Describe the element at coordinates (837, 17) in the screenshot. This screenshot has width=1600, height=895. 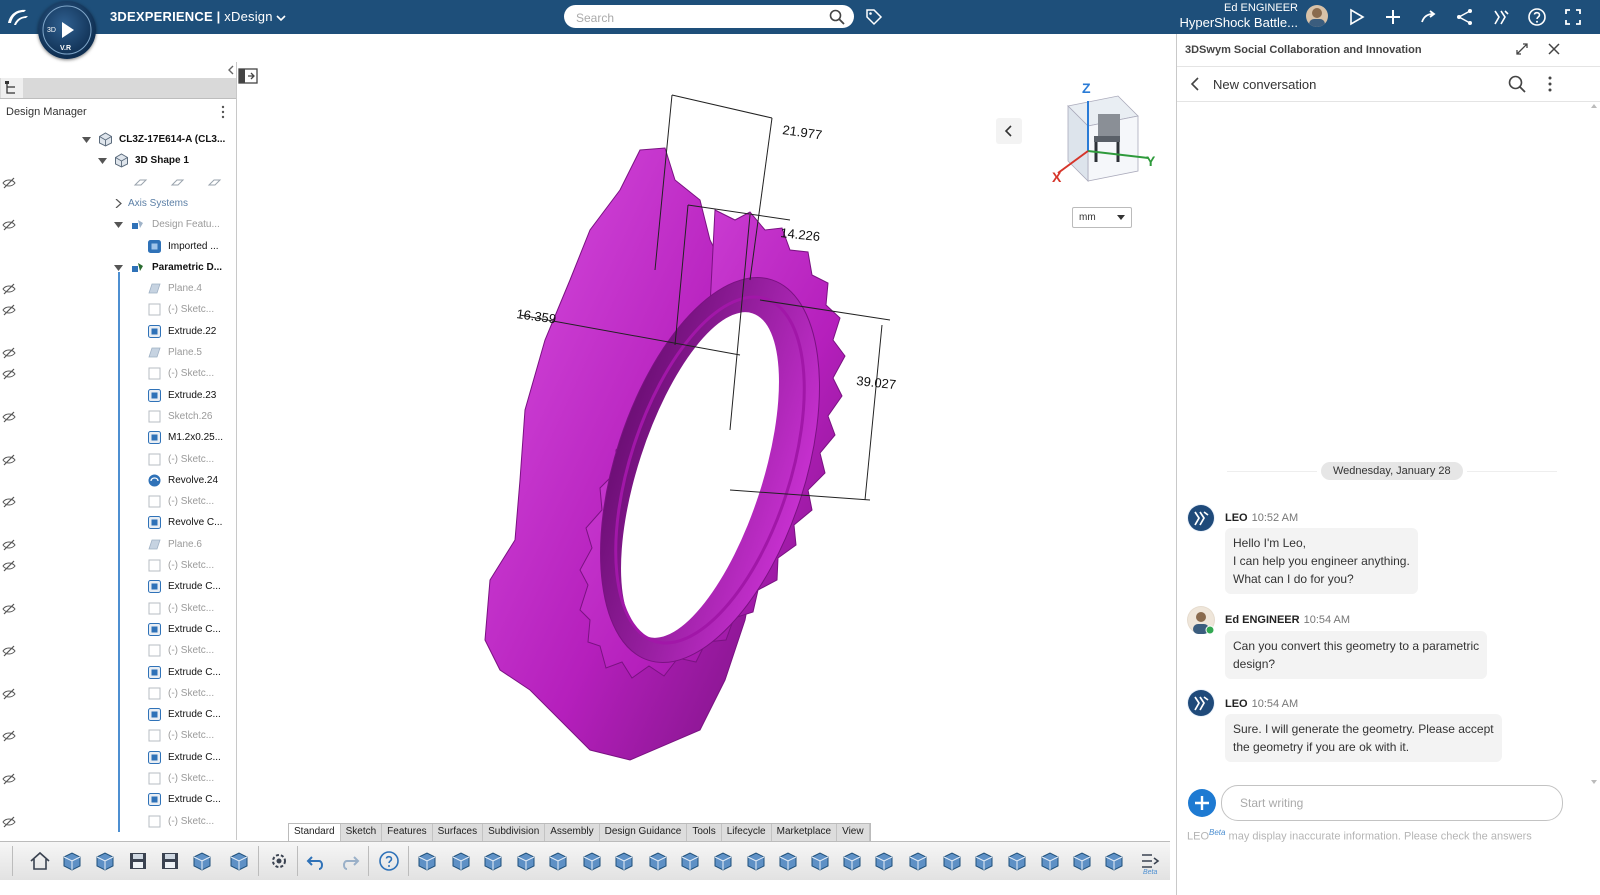
I see `search-icon` at that location.